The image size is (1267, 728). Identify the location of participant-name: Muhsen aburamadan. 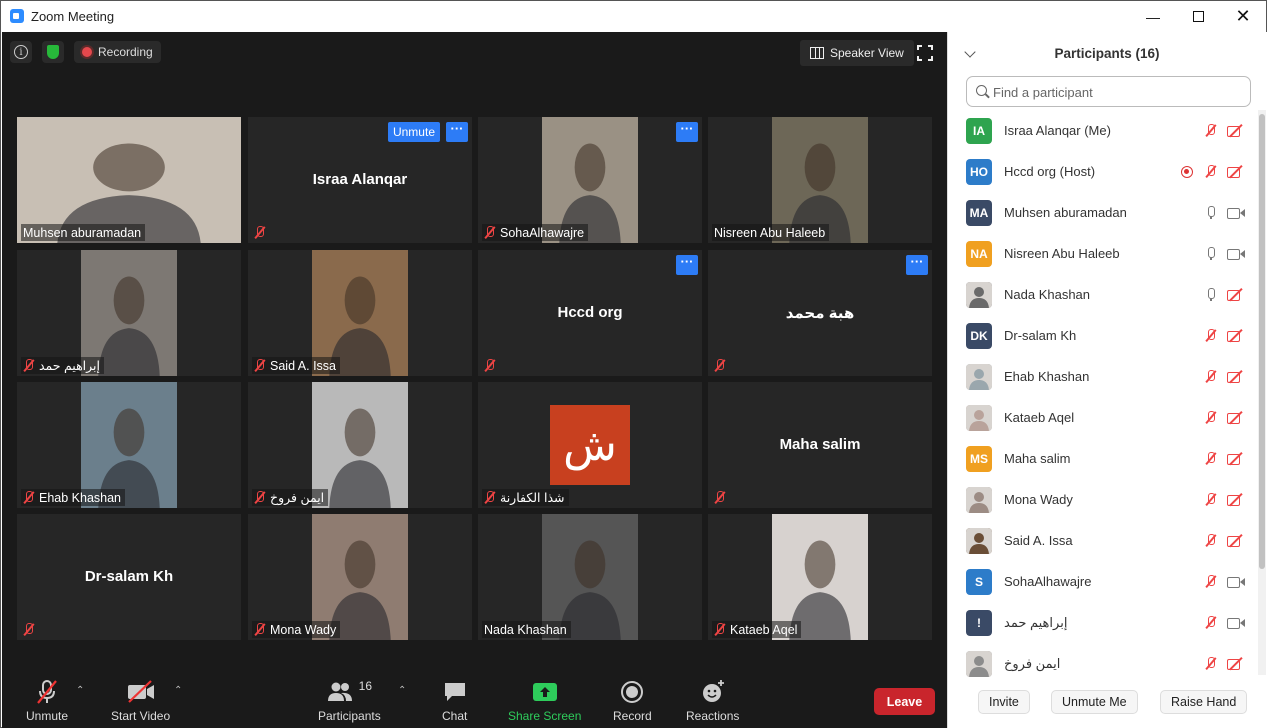
(1065, 212).